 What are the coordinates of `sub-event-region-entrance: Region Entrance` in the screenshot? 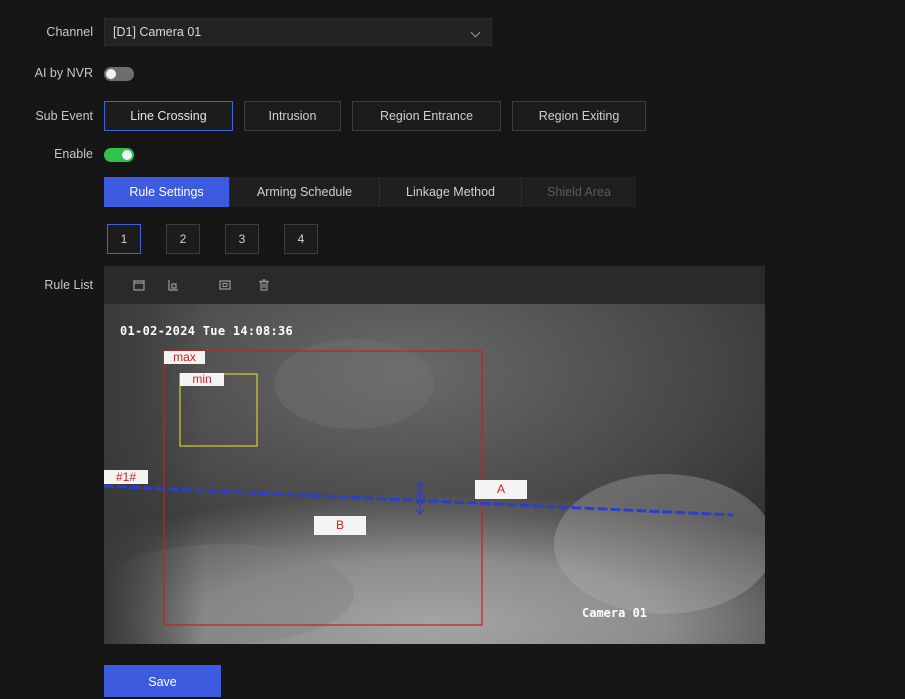 It's located at (426, 116).